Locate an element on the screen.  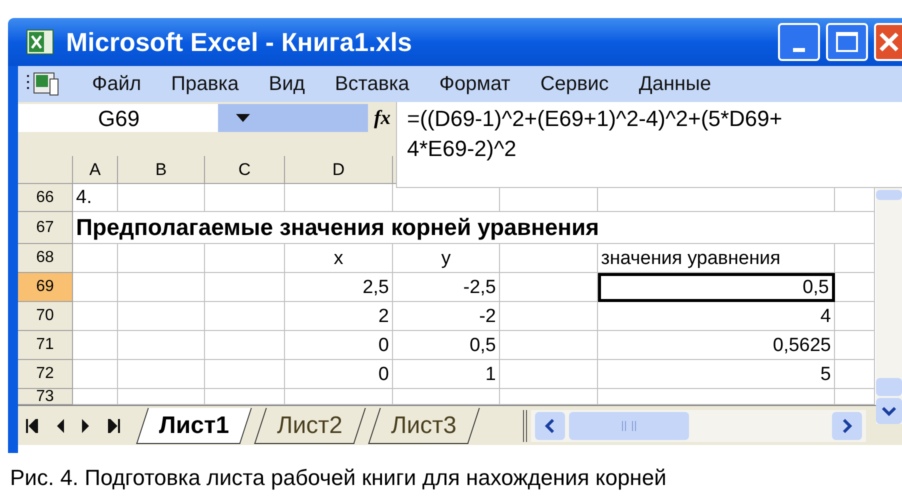
table-cell: 0,5 is located at coordinates (446, 345).